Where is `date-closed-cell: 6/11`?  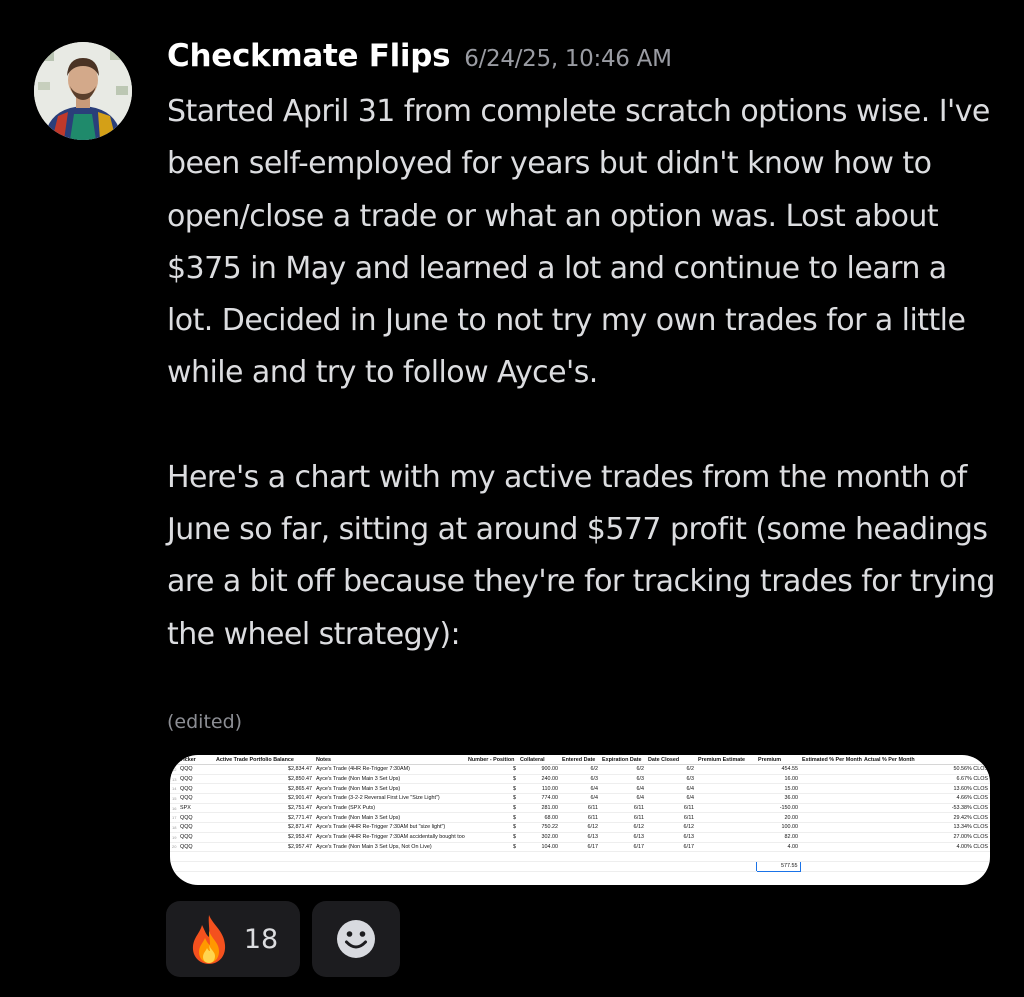 date-closed-cell: 6/11 is located at coordinates (671, 808).